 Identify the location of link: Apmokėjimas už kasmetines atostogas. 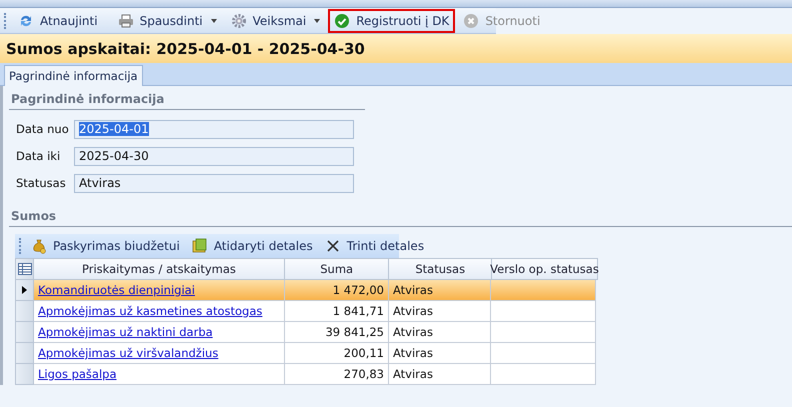
(150, 311).